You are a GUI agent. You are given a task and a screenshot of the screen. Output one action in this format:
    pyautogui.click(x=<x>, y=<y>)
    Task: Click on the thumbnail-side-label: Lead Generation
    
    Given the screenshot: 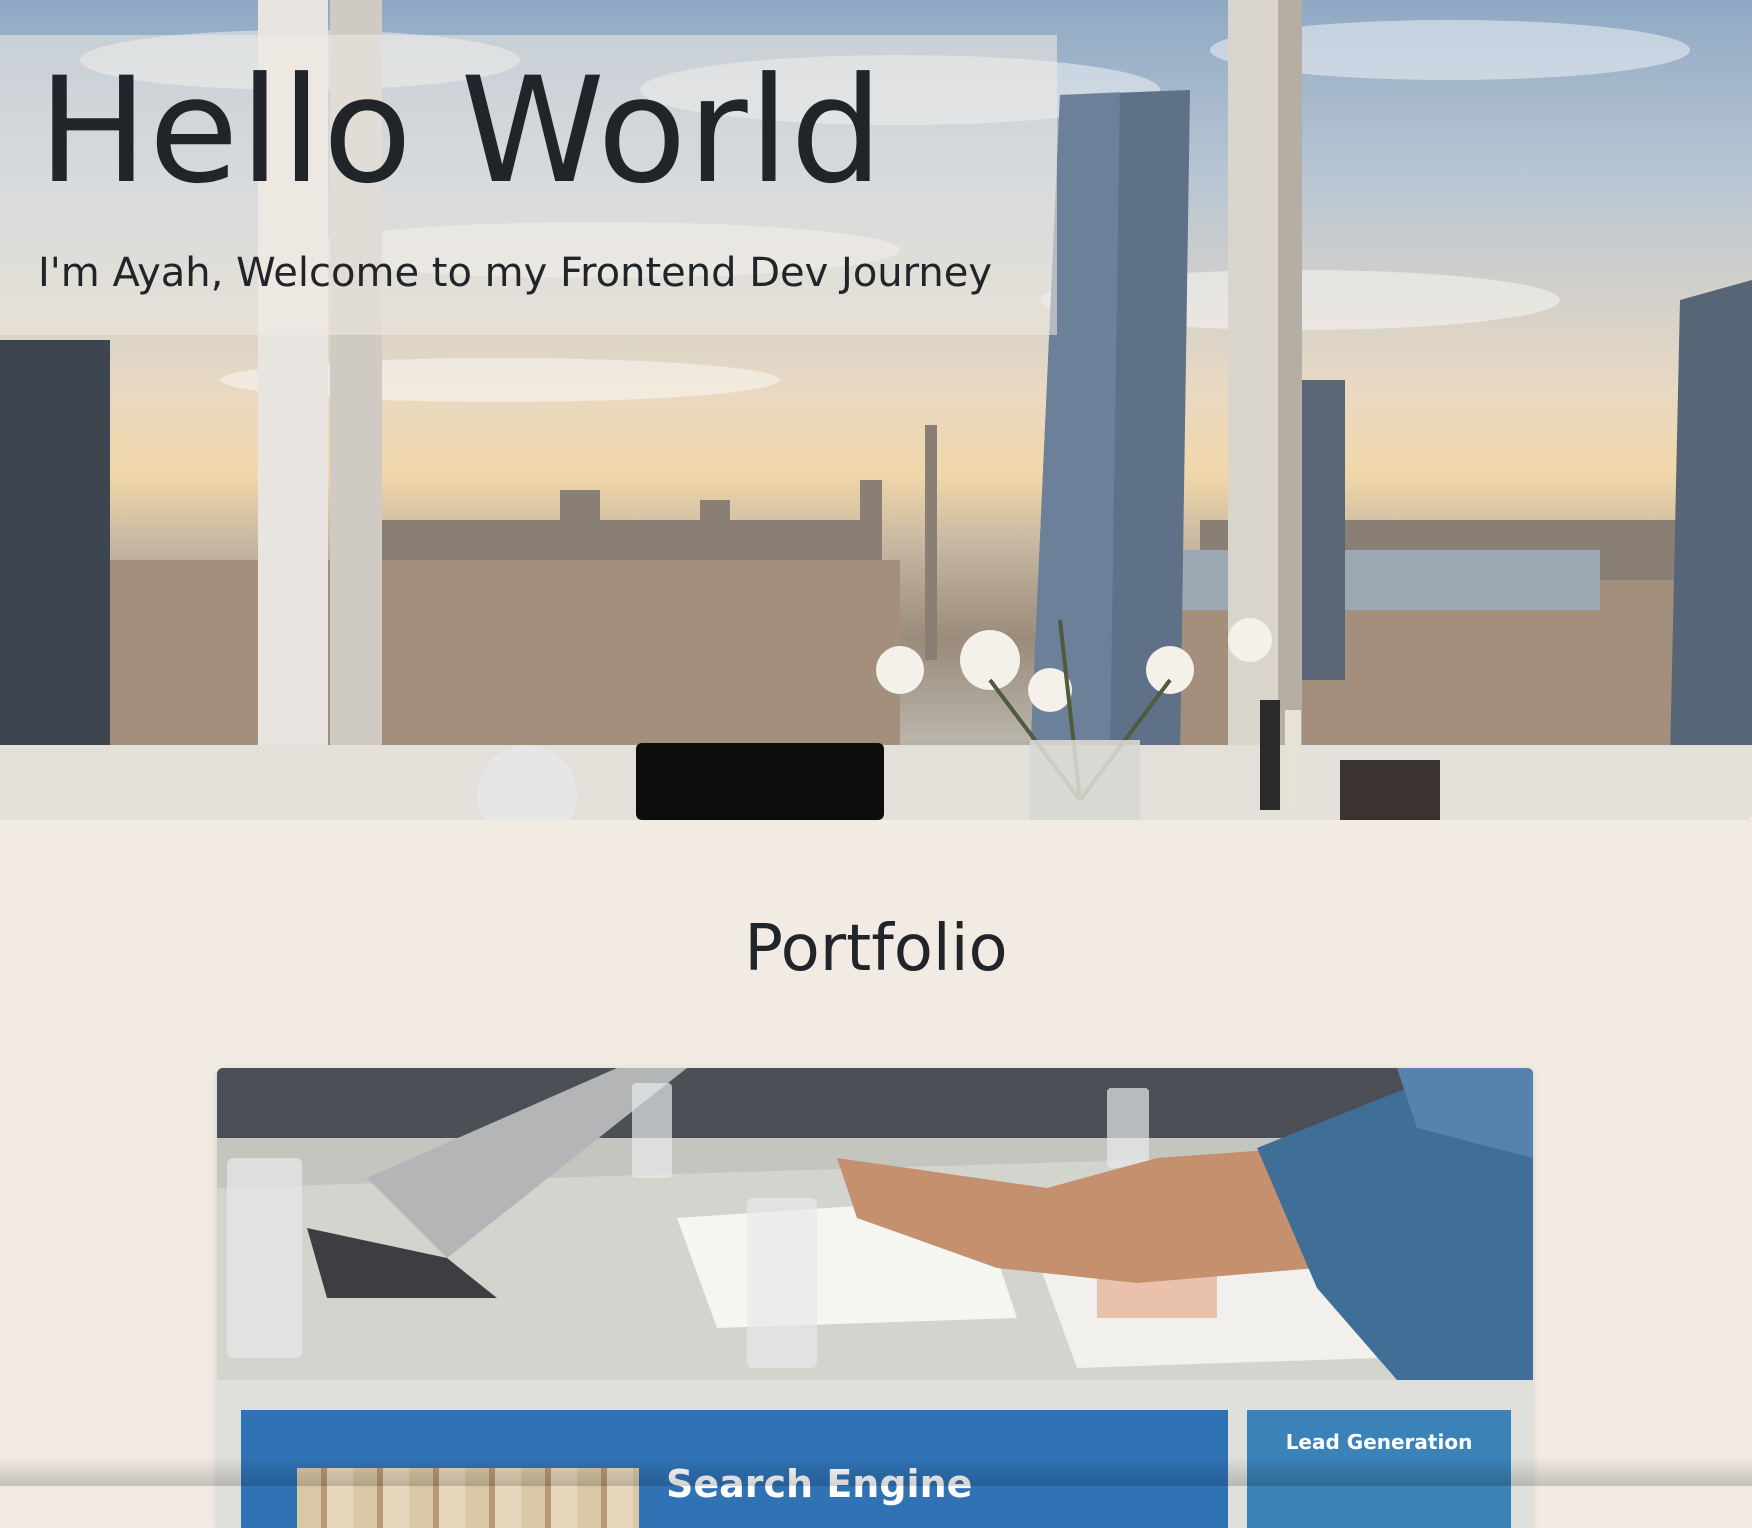 What is the action you would take?
    pyautogui.click(x=1379, y=1442)
    